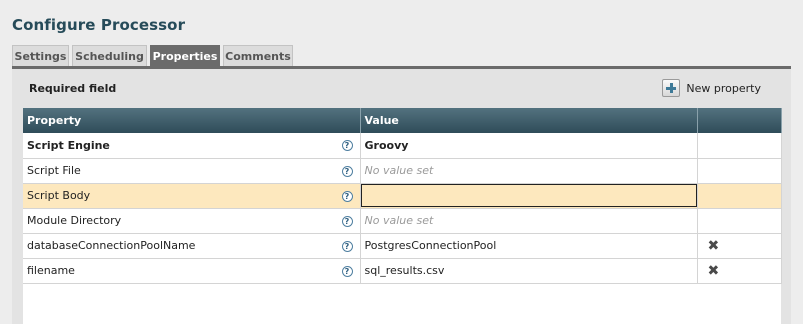 This screenshot has width=803, height=324. What do you see at coordinates (74, 220) in the screenshot?
I see `property-name: Module Directory` at bounding box center [74, 220].